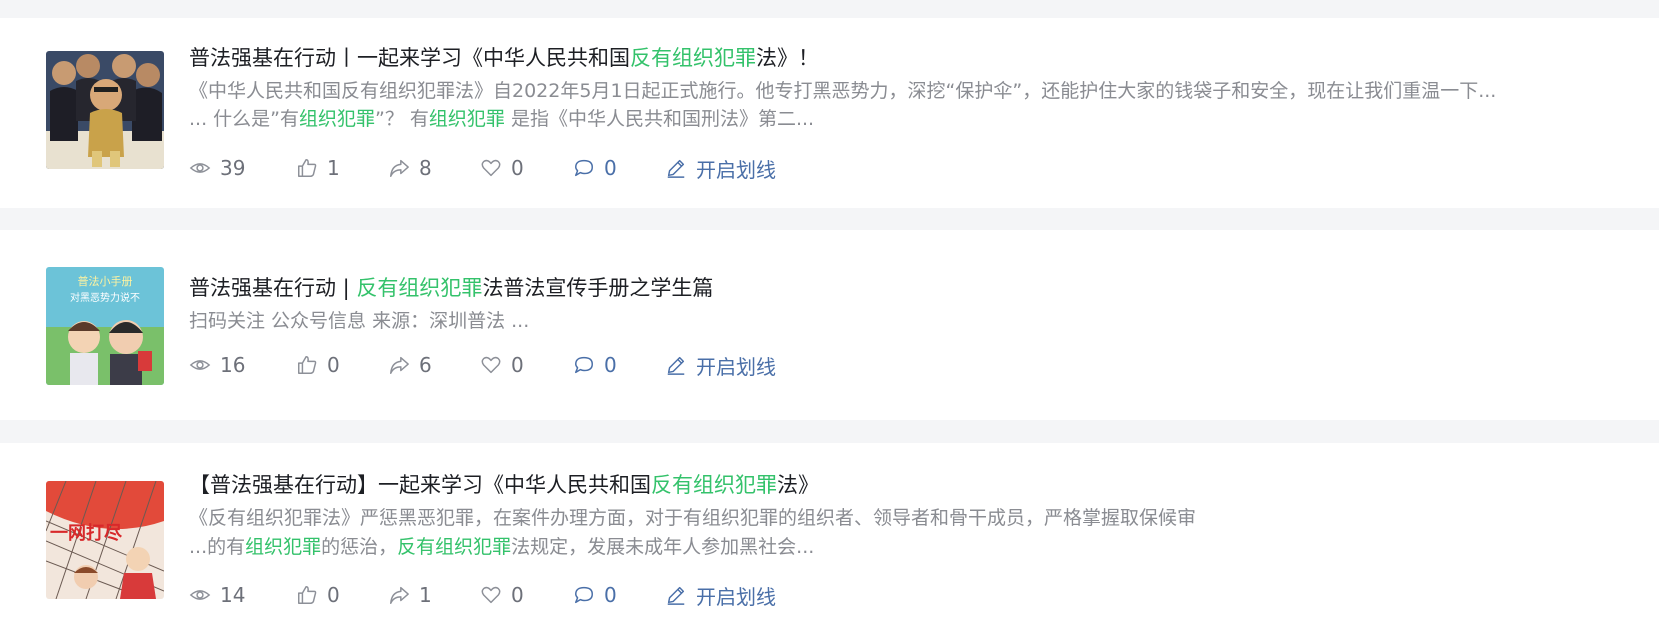 This screenshot has height=637, width=1659. What do you see at coordinates (233, 365) in the screenshot?
I see `views-count: 16` at bounding box center [233, 365].